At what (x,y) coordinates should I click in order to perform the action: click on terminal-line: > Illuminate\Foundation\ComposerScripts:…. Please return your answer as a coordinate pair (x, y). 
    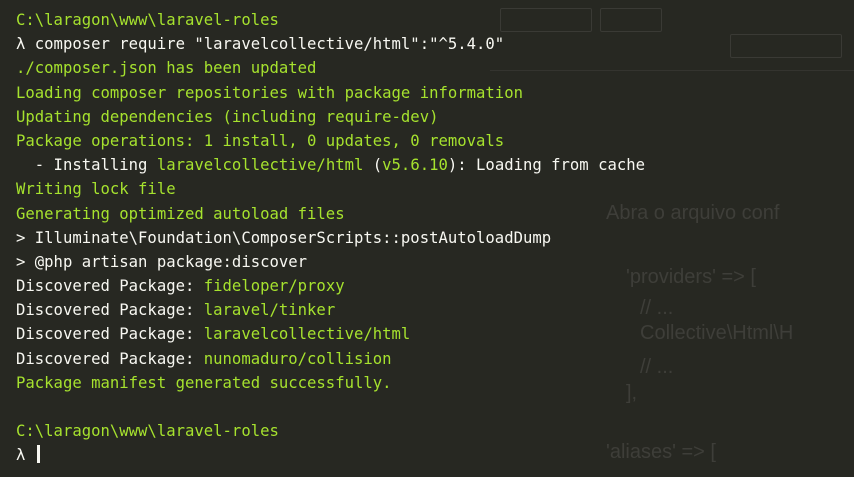
    Looking at the image, I should click on (330, 238).